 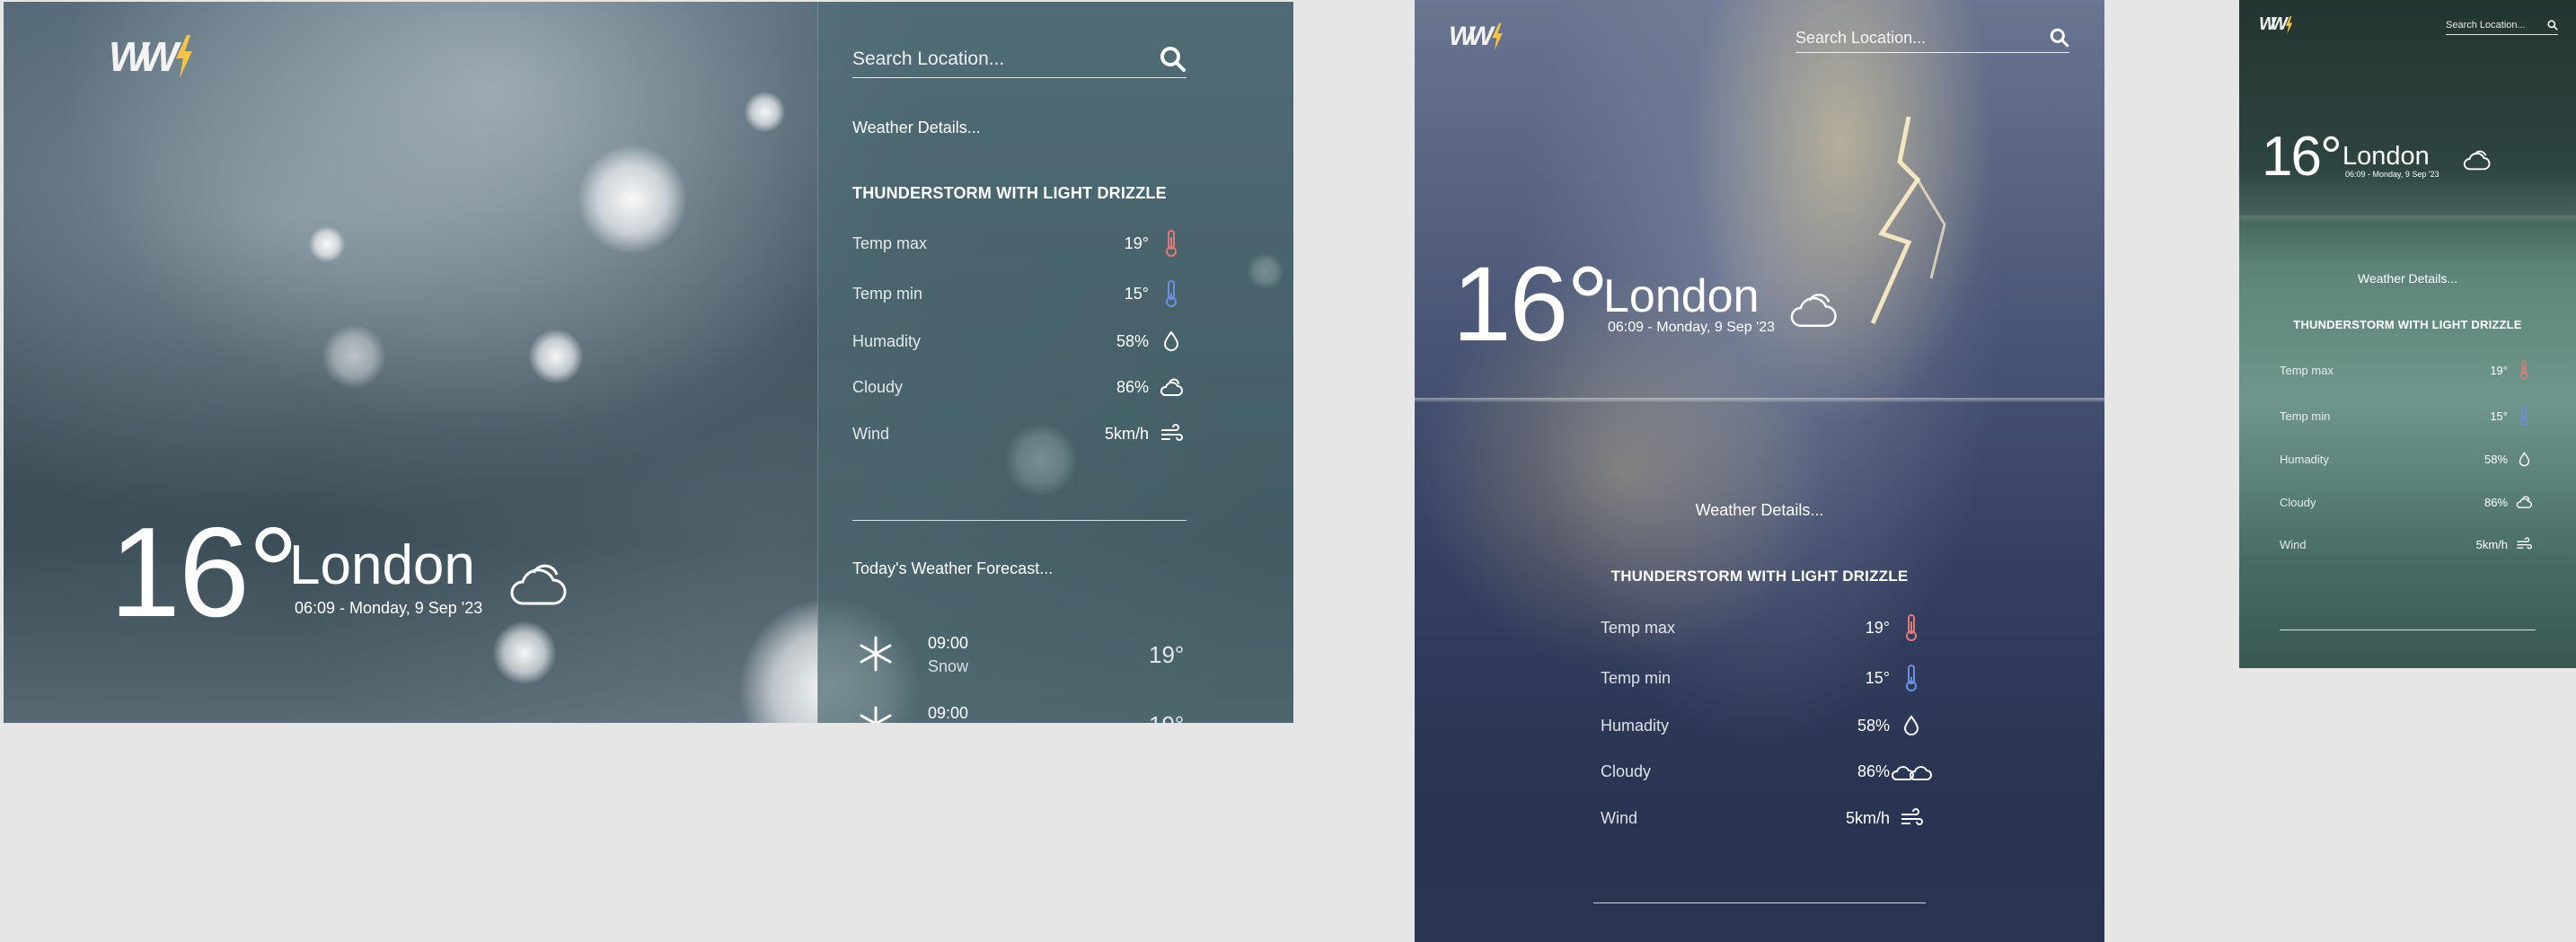 What do you see at coordinates (1638, 628) in the screenshot?
I see `detail-label: Temp max` at bounding box center [1638, 628].